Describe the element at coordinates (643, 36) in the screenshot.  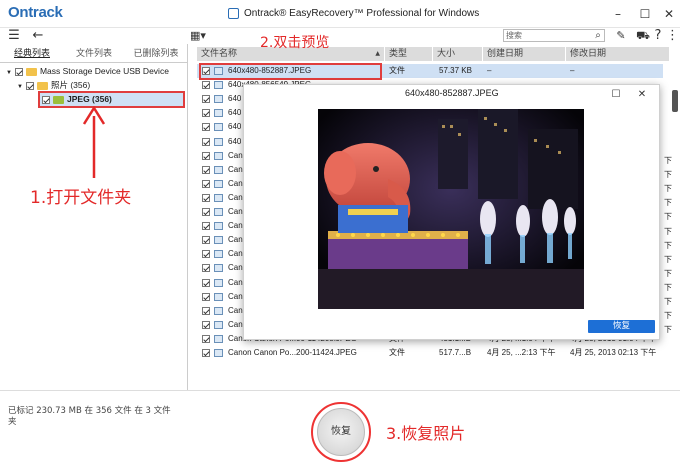
I see `cart-icon: ⛟` at that location.